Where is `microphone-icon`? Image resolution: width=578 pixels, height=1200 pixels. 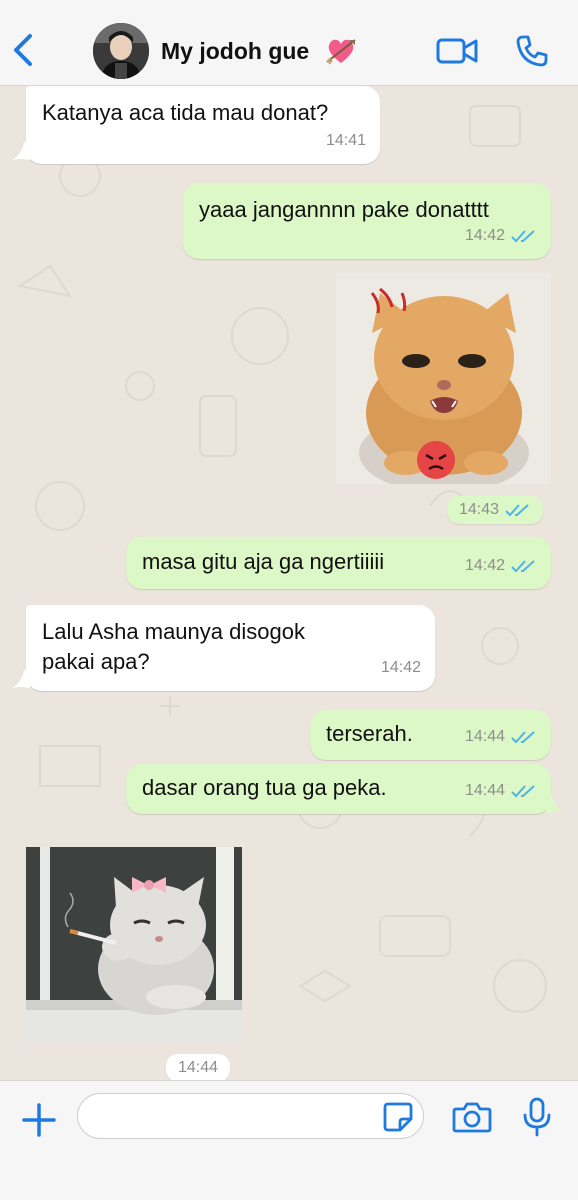 microphone-icon is located at coordinates (537, 1117).